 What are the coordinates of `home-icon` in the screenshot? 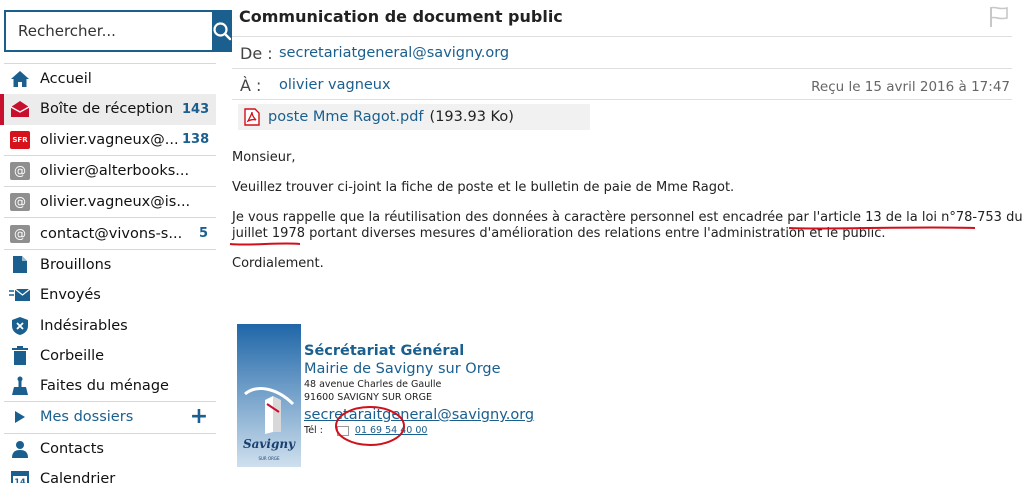 It's located at (20, 79).